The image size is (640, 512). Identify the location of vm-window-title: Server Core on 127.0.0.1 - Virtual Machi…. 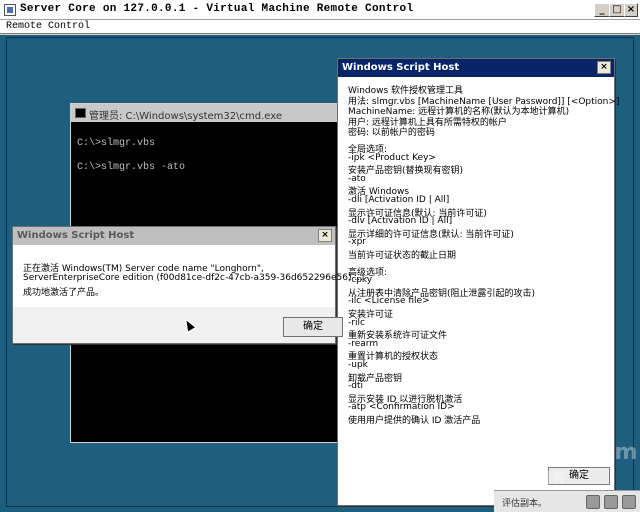
(217, 9).